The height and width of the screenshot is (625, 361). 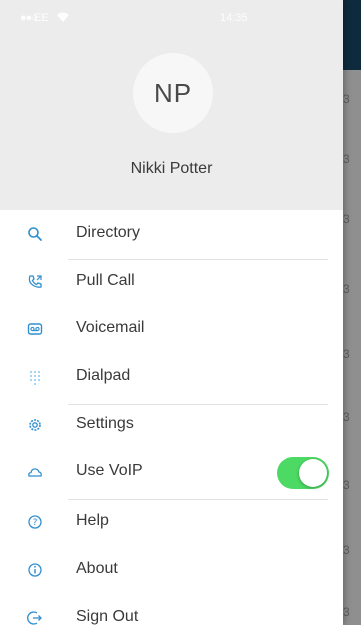 What do you see at coordinates (171, 284) in the screenshot?
I see `menu-item-pull-call: Pull Call` at bounding box center [171, 284].